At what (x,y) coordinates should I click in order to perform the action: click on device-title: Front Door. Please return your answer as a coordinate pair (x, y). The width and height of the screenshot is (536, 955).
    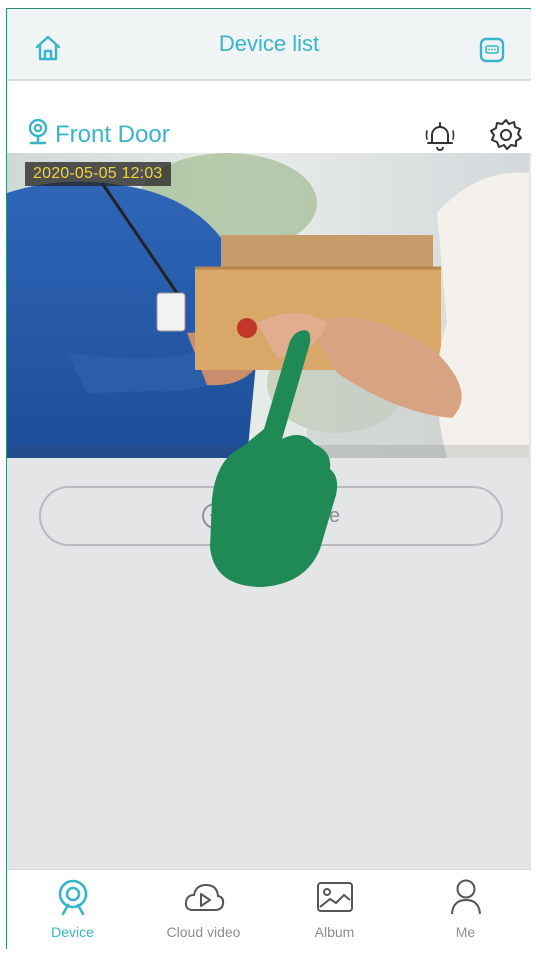
    Looking at the image, I should click on (98, 135).